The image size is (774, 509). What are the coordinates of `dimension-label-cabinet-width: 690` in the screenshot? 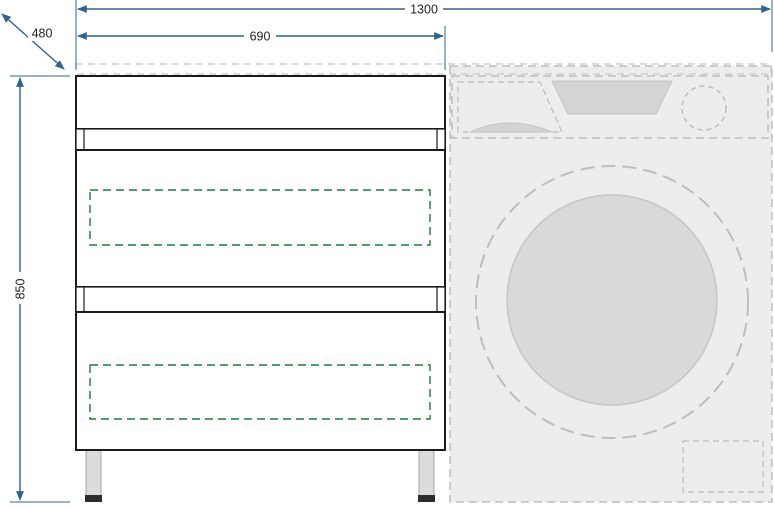 It's located at (260, 37).